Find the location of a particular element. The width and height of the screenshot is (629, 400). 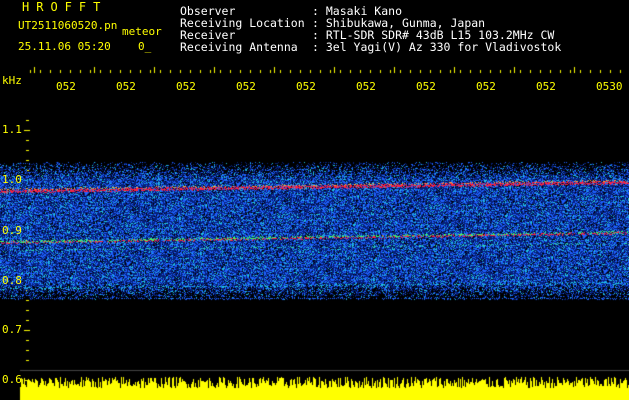

x-tick-label: 0530 is located at coordinates (609, 86).